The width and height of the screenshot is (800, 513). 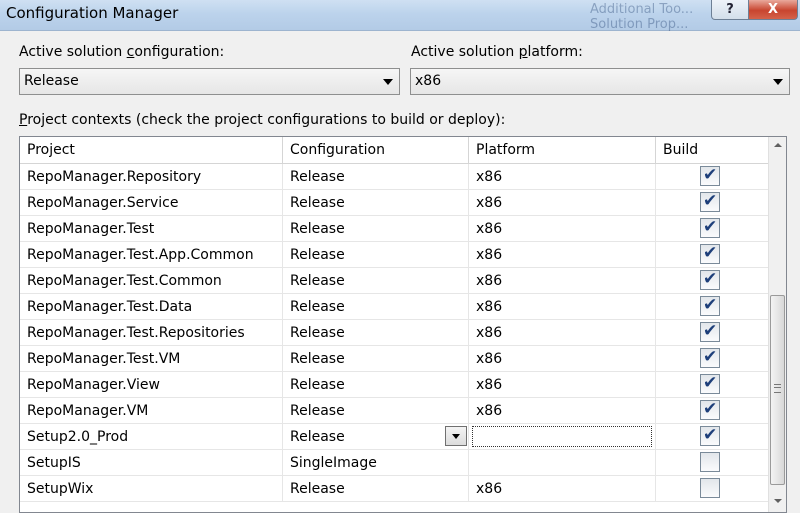 What do you see at coordinates (151, 306) in the screenshot?
I see `project-name-cell: RepoManager.Test.Data` at bounding box center [151, 306].